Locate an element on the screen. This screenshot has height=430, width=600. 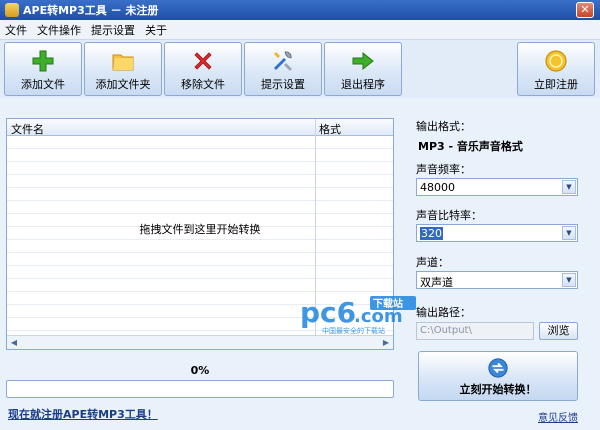
progress-percent: 0% is located at coordinates (200, 370).